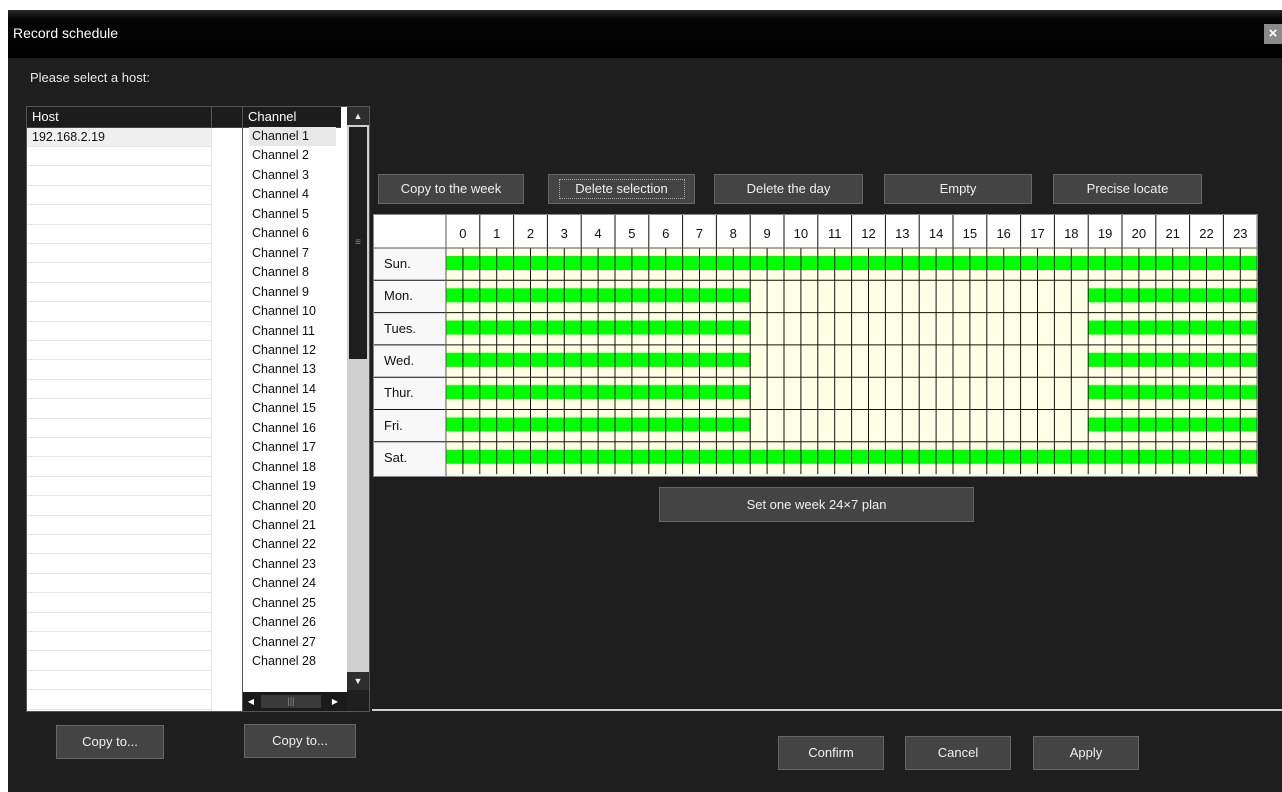 The width and height of the screenshot is (1282, 792). I want to click on channel-item: Channel 10, so click(284, 311).